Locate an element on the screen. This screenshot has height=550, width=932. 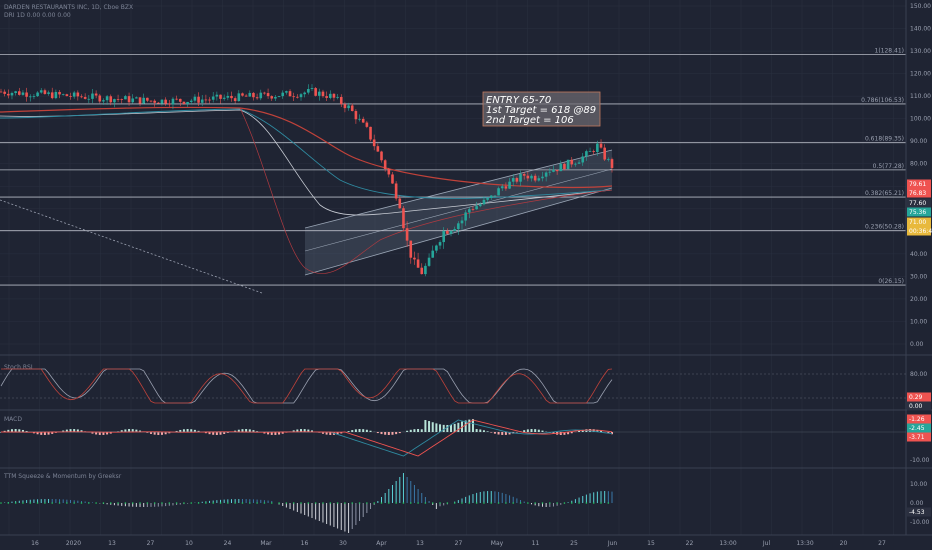
time-tick-label: 27 is located at coordinates (151, 543).